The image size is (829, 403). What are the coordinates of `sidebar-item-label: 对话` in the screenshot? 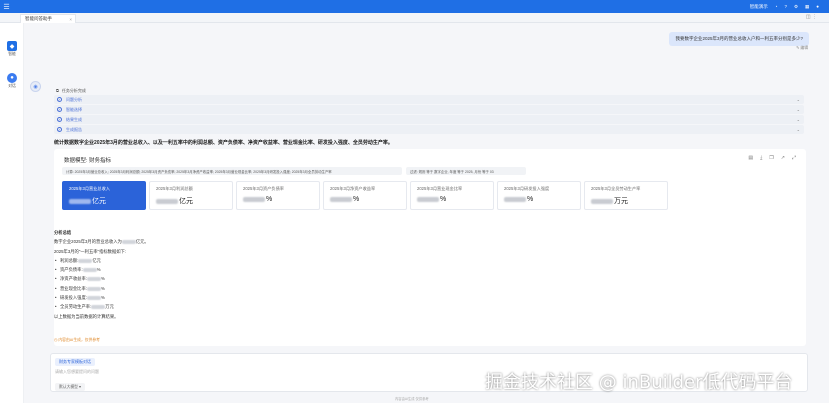 It's located at (12, 86).